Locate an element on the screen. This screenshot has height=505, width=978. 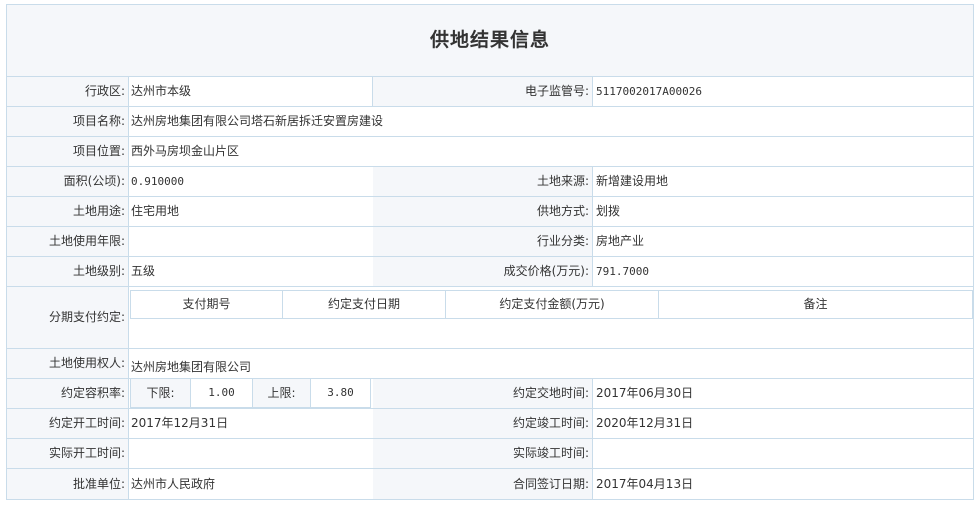
industry-value: 房地产业 is located at coordinates (620, 241).